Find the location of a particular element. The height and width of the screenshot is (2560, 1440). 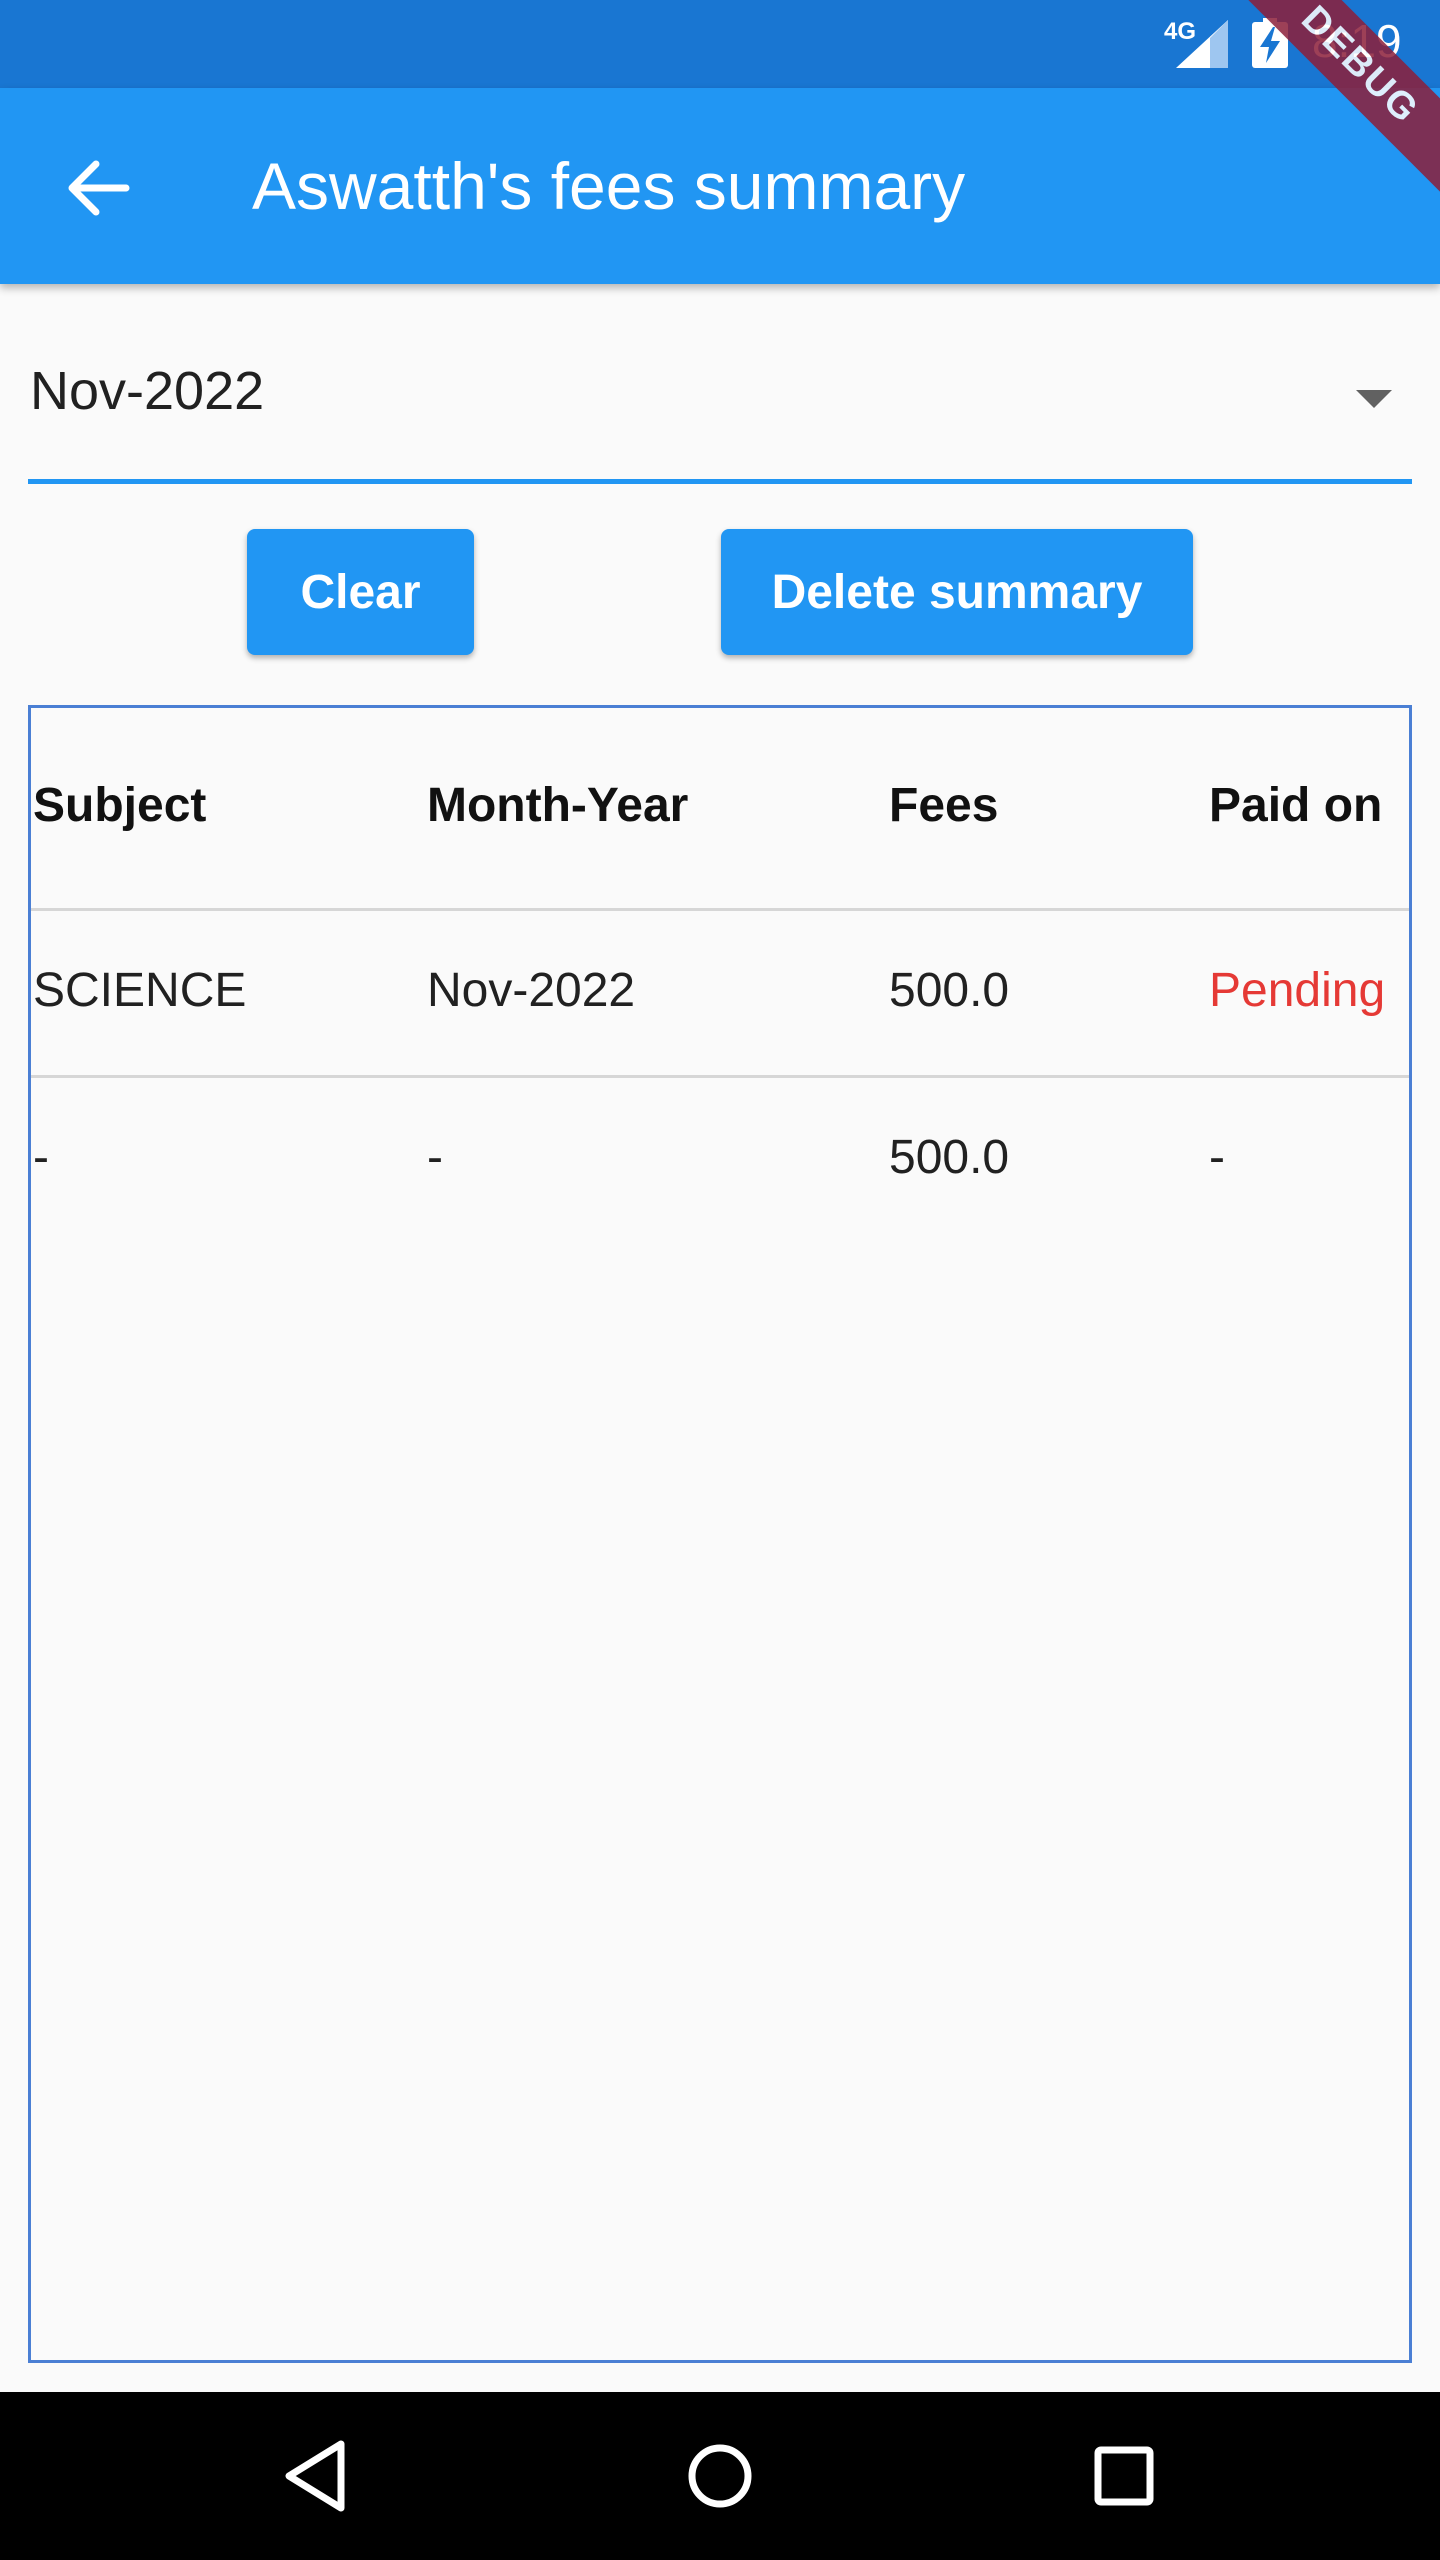

table-row: SCIENCE Nov-2022 500.0 Pending is located at coordinates (720, 993).